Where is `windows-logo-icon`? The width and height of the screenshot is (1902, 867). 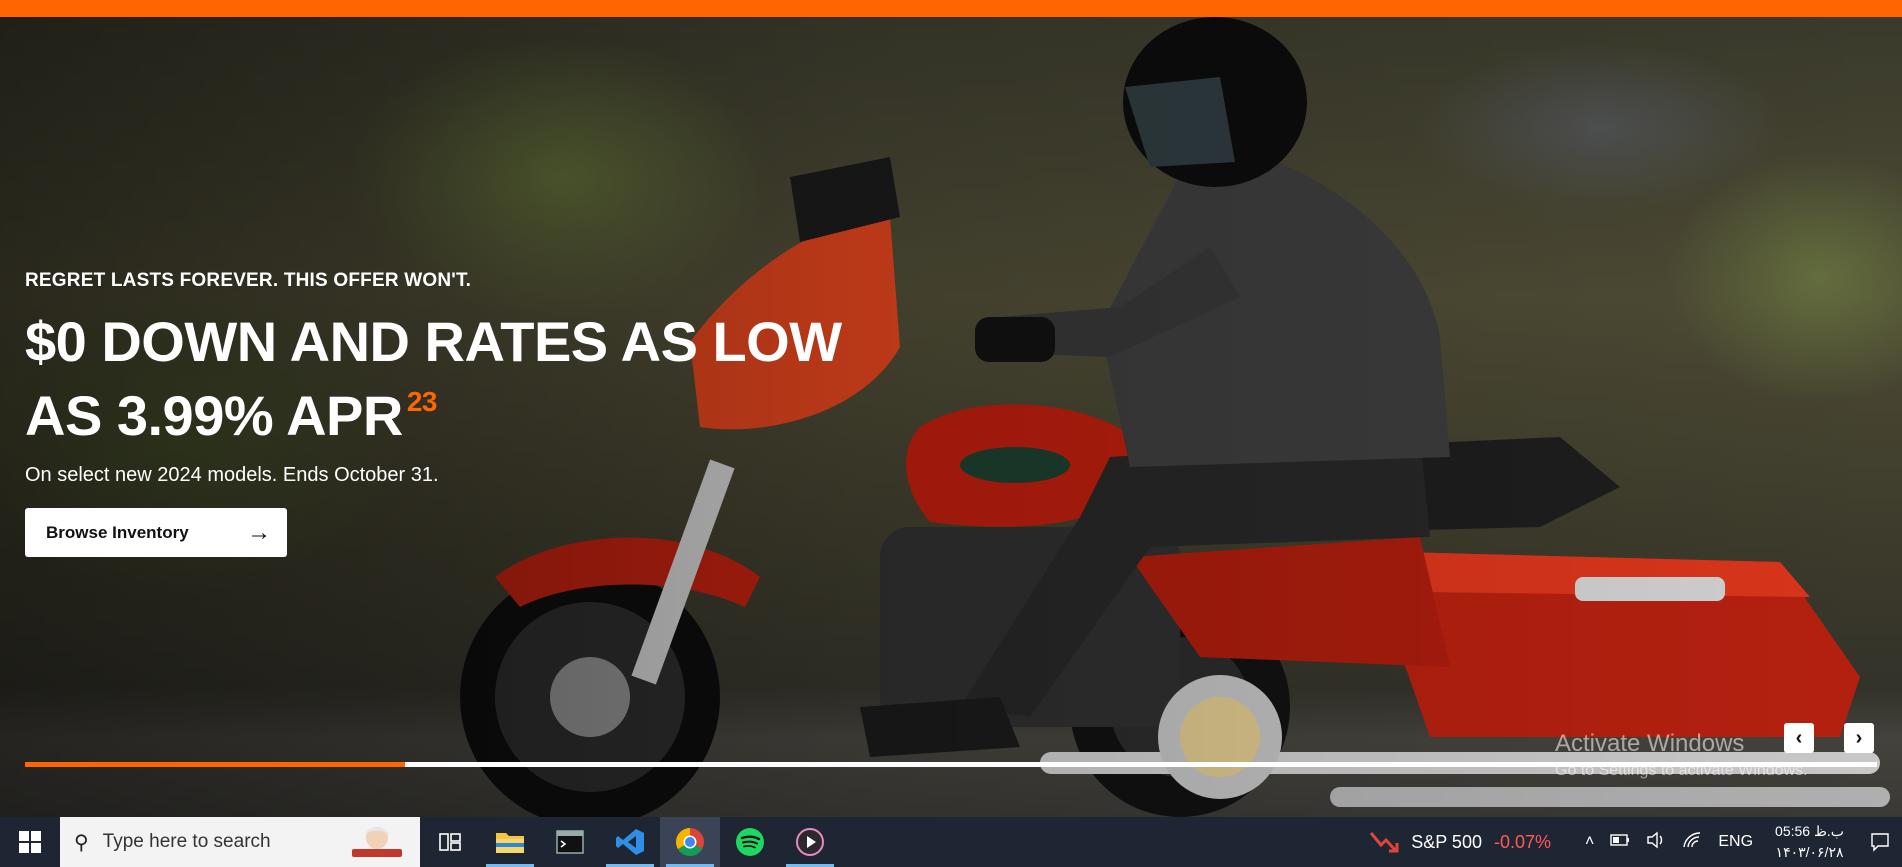 windows-logo-icon is located at coordinates (30, 842).